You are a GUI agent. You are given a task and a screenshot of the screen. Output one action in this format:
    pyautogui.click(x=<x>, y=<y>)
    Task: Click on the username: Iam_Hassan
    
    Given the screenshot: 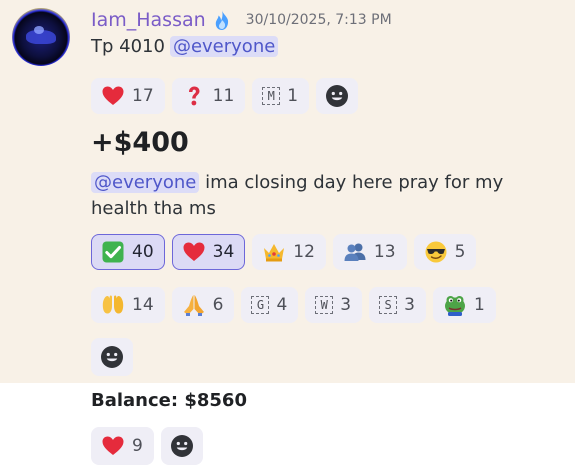 What is the action you would take?
    pyautogui.click(x=148, y=20)
    